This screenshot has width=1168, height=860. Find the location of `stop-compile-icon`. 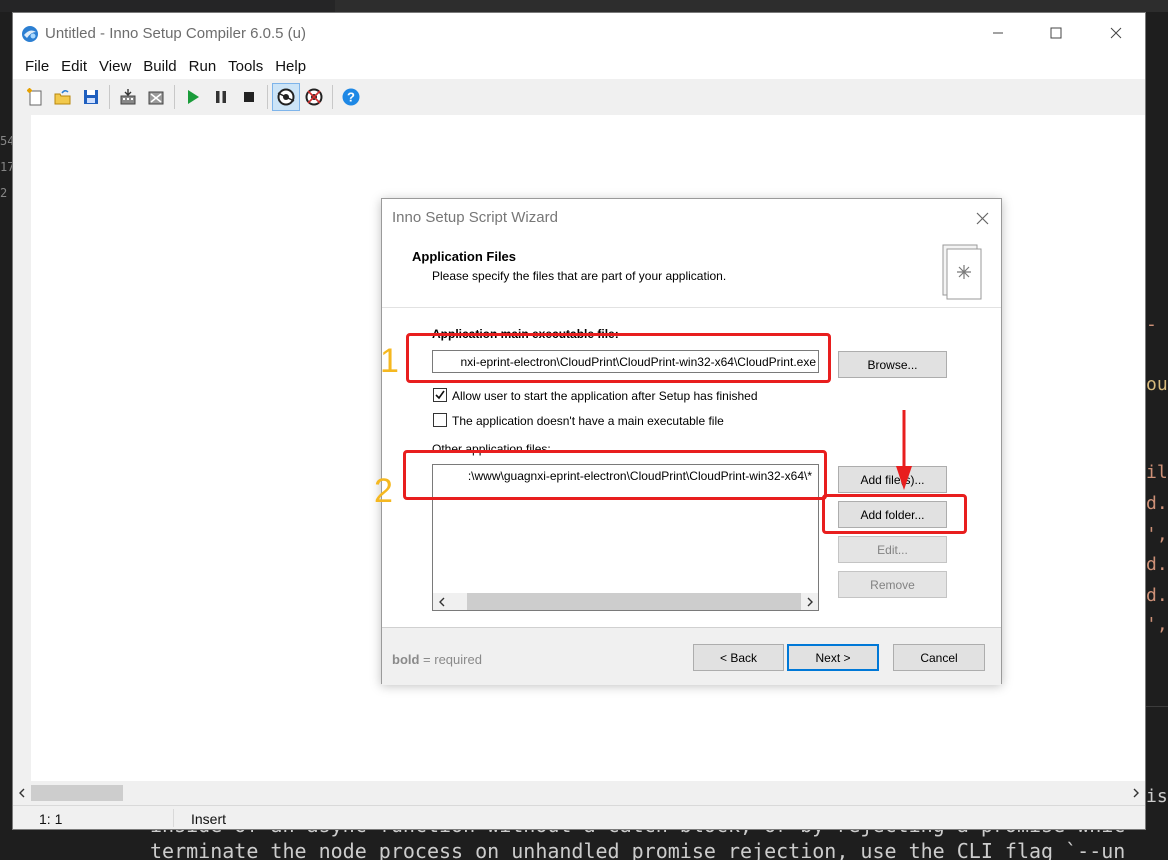

stop-compile-icon is located at coordinates (156, 98).